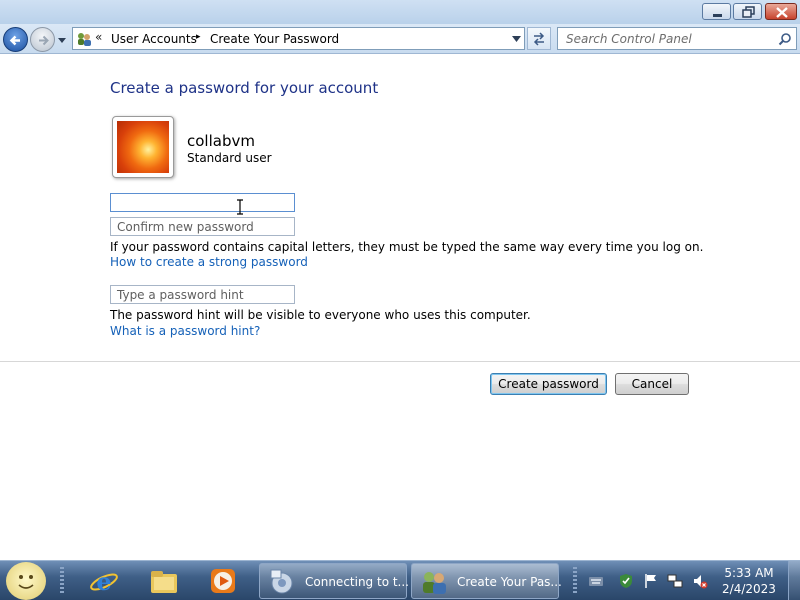  I want to click on refresh-button, so click(539, 38).